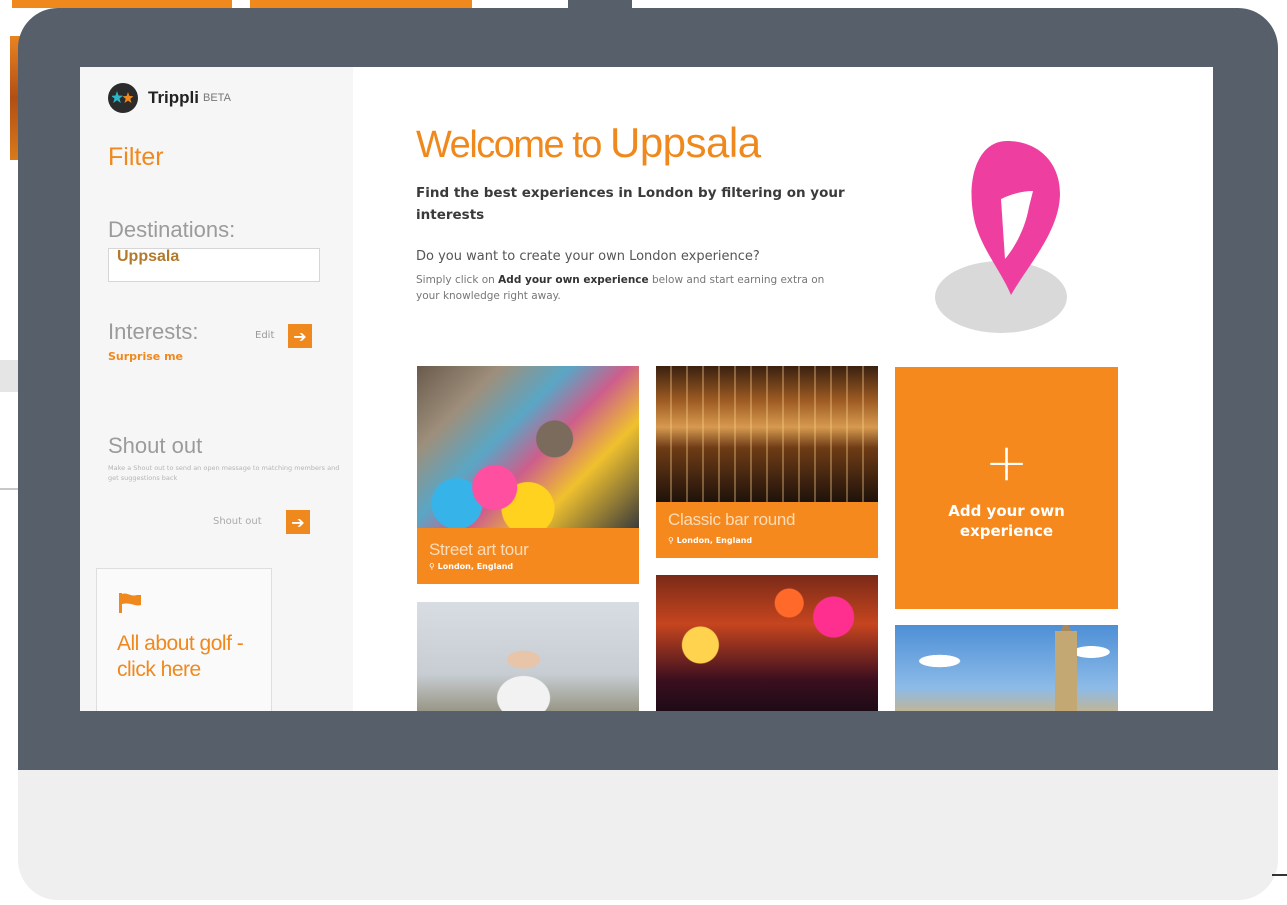 The height and width of the screenshot is (905, 1287). I want to click on map-pin-icon, so click(1001, 237).